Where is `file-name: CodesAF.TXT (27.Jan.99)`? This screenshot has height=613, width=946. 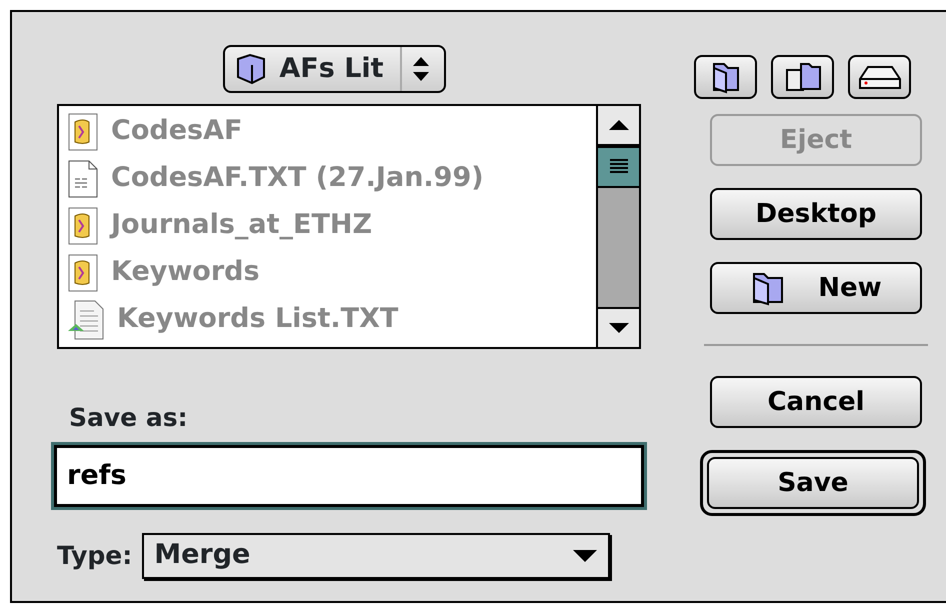
file-name: CodesAF.TXT (27.Jan.99) is located at coordinates (297, 178).